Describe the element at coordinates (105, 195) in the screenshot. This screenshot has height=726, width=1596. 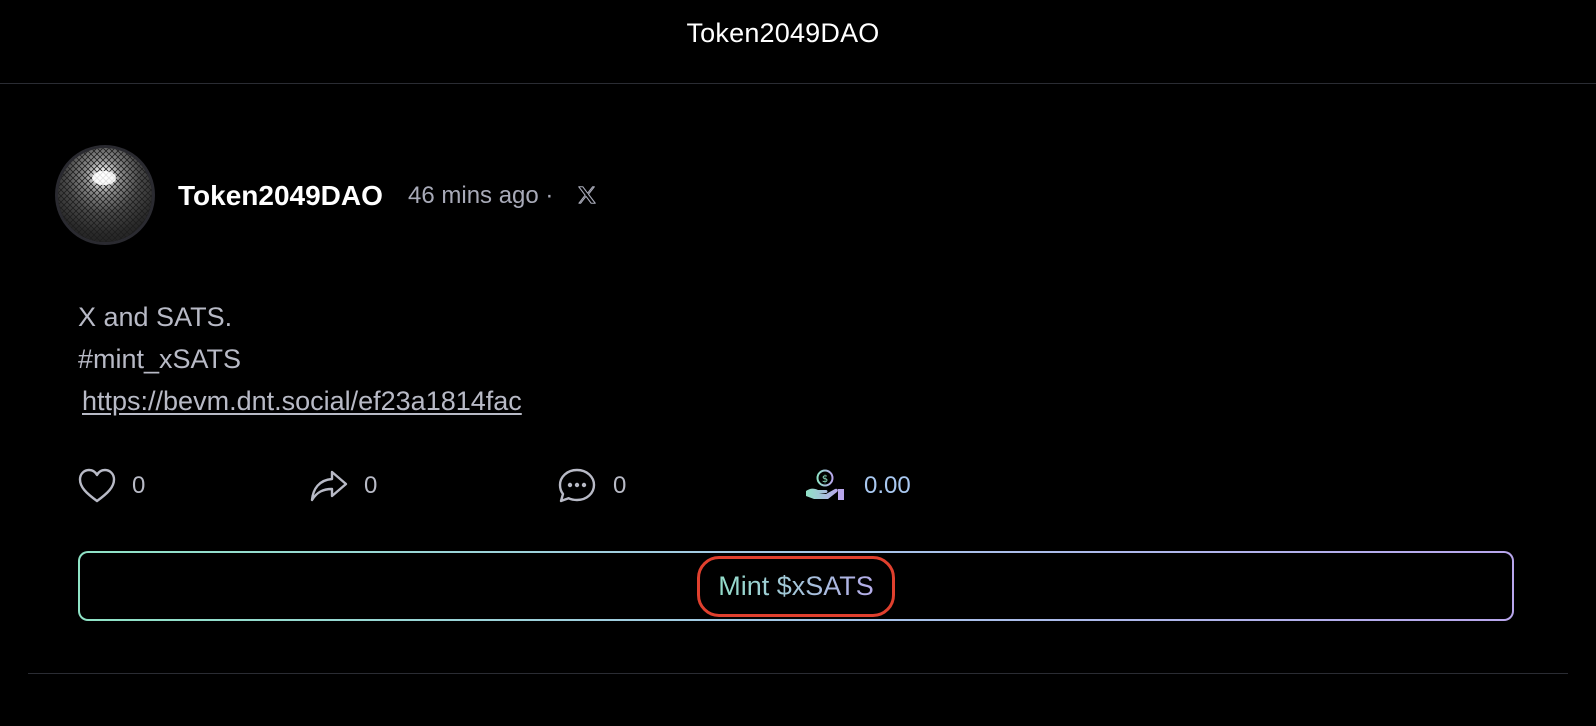
I see `avatar` at that location.